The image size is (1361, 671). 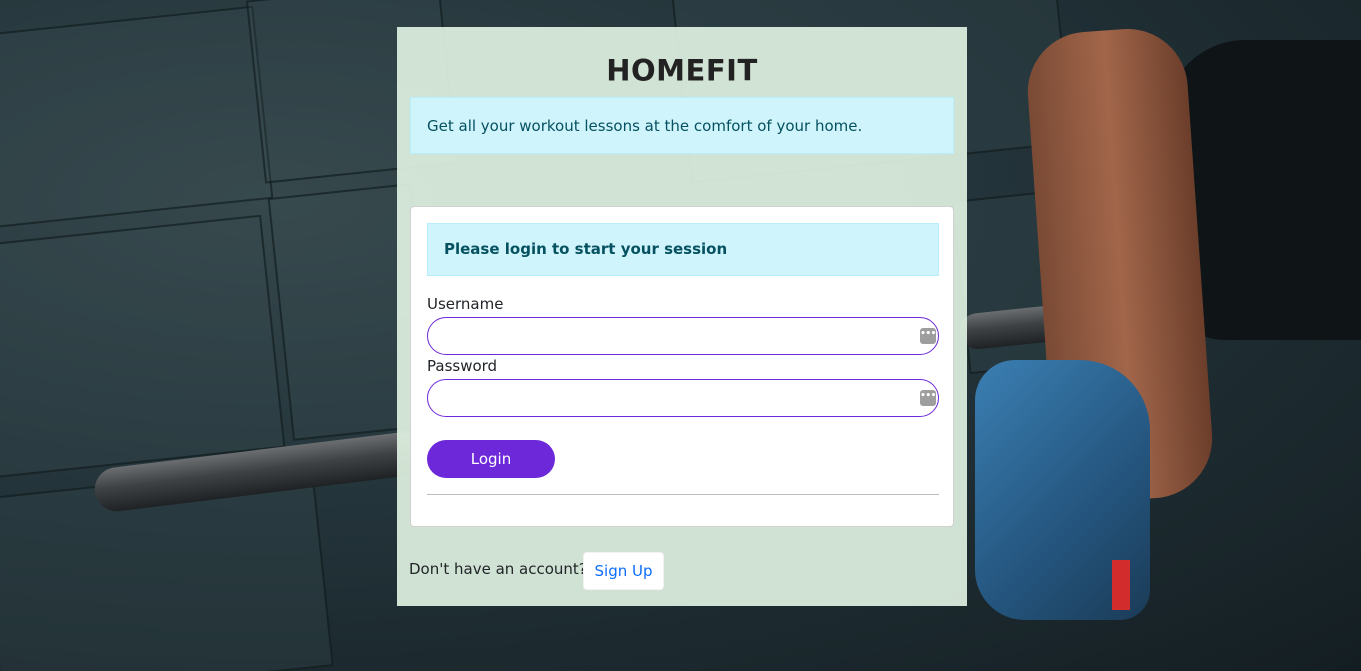 I want to click on username-input, so click(x=672, y=336).